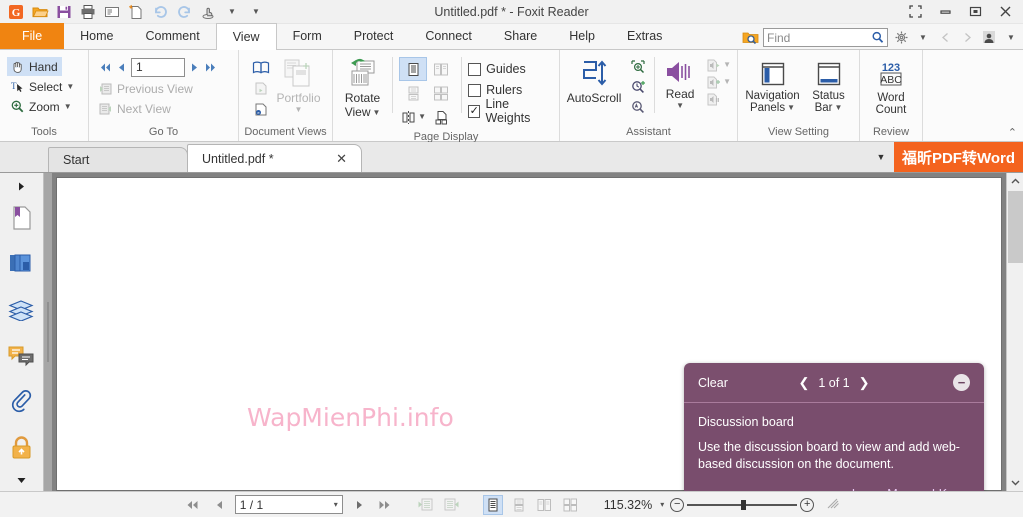 The height and width of the screenshot is (517, 1023). I want to click on email-icon, so click(112, 12).